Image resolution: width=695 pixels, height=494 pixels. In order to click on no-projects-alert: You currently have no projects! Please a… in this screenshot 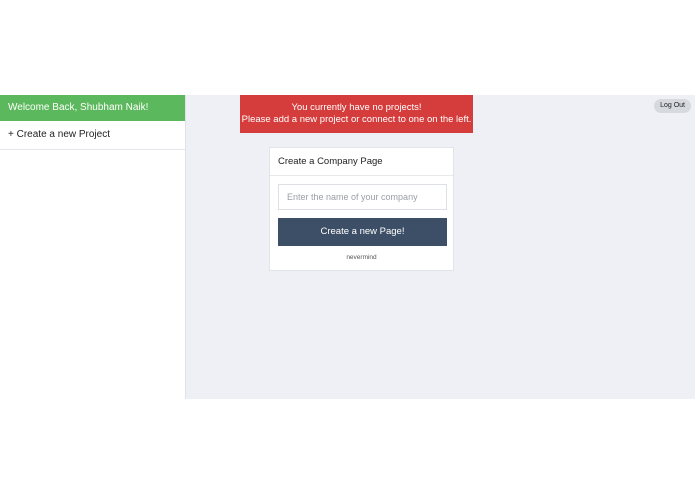, I will do `click(356, 114)`.